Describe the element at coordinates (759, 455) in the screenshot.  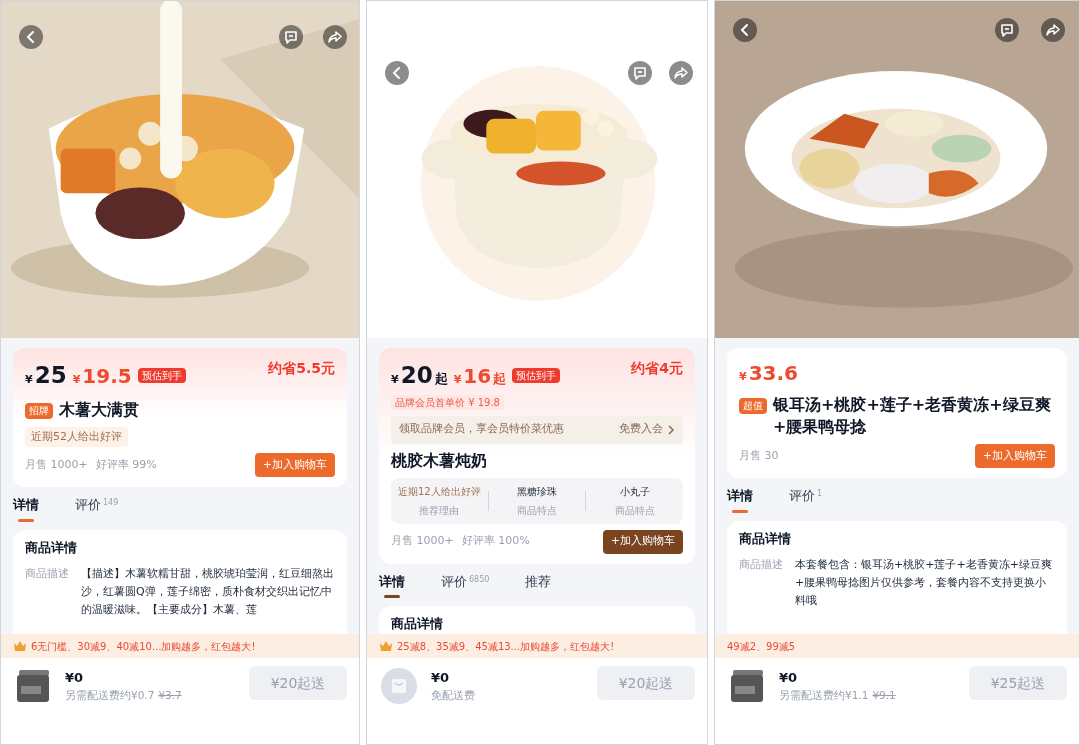
I see `sales-stat: 月售 30` at that location.